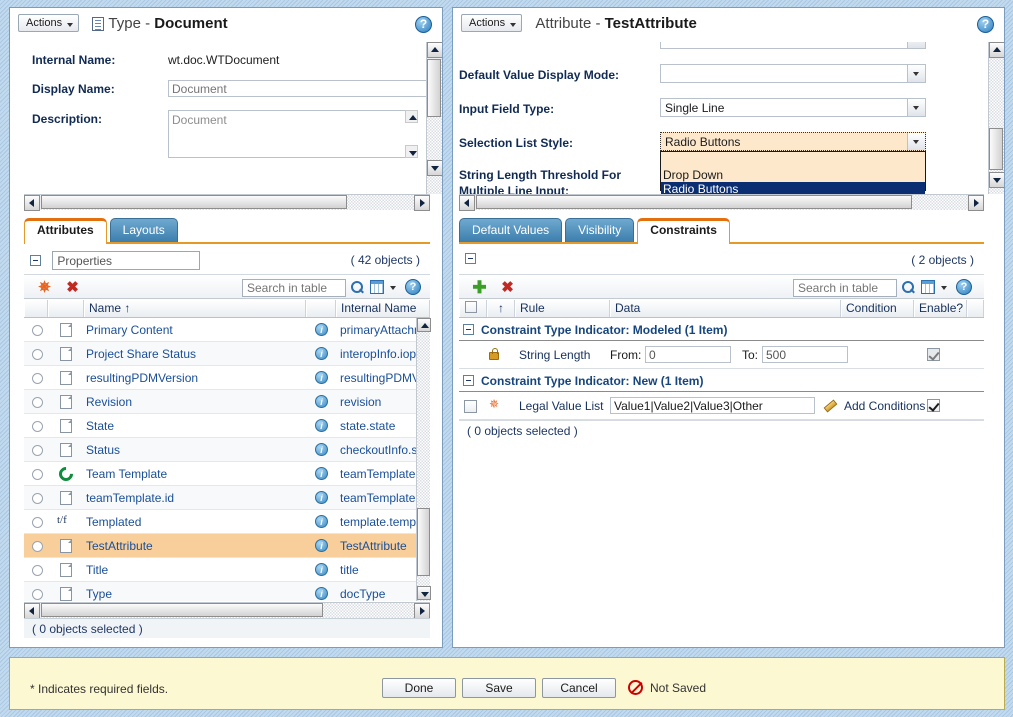 Image resolution: width=1013 pixels, height=717 pixels. I want to click on column-name: Name ↑, so click(195, 308).